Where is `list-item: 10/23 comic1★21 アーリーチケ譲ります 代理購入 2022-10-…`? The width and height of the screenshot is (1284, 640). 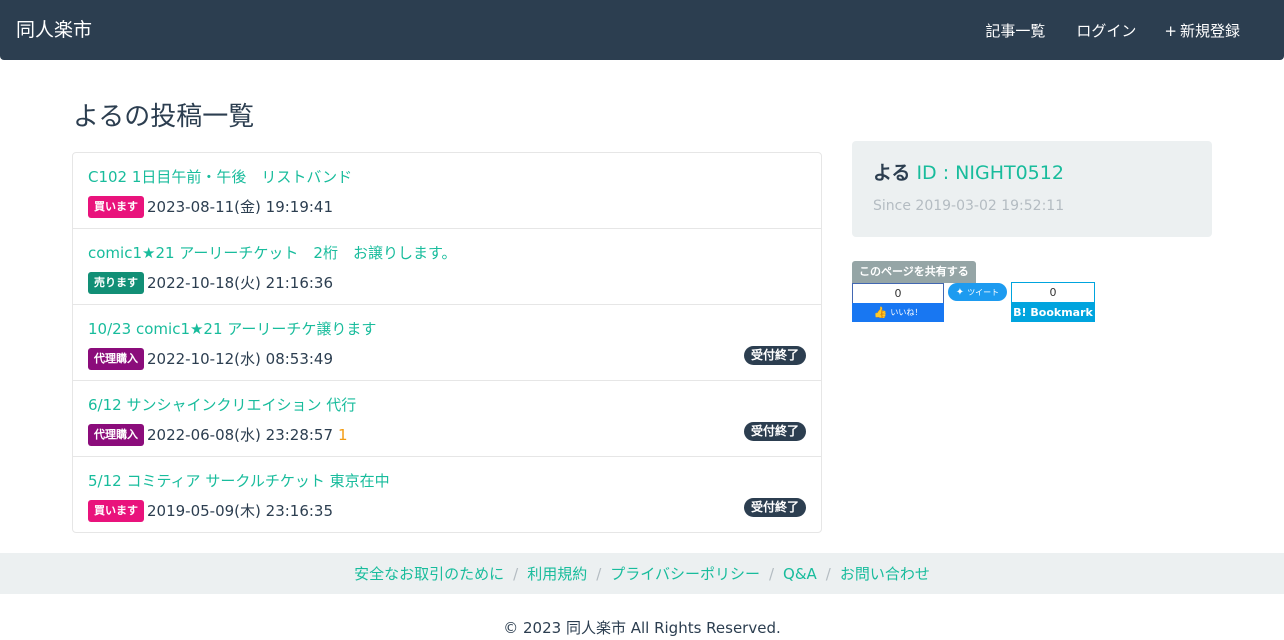
list-item: 10/23 comic1★21 アーリーチケ譲ります 代理購入 2022-10-… is located at coordinates (447, 343).